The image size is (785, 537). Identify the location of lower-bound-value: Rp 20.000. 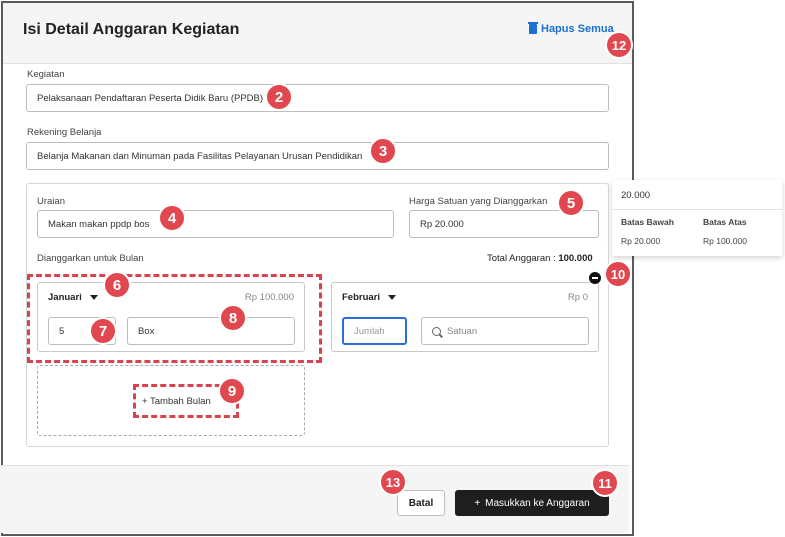
(641, 241).